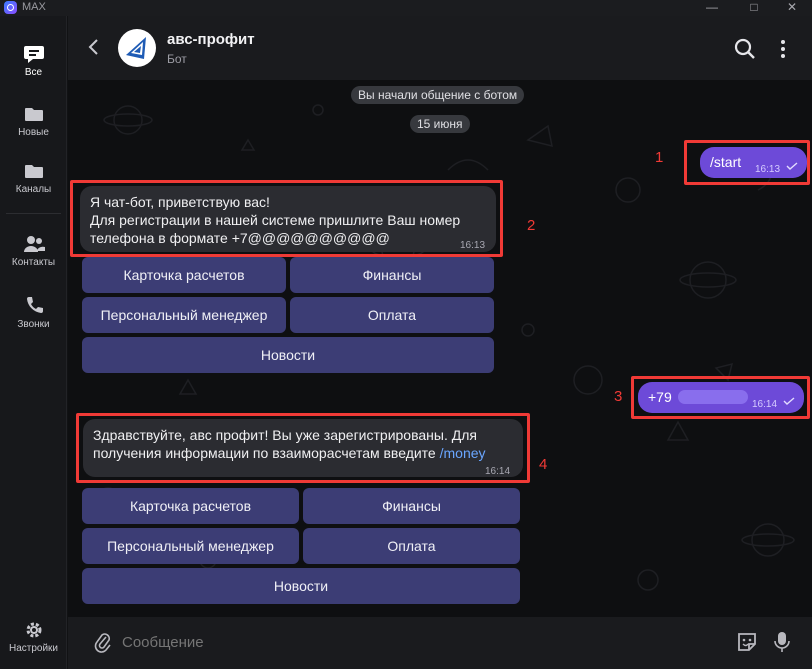  What do you see at coordinates (792, 8) in the screenshot?
I see `close-button: ✕` at bounding box center [792, 8].